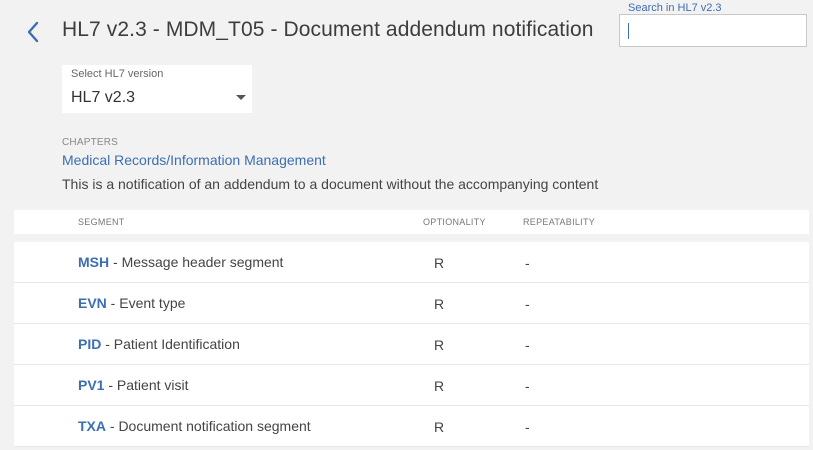 This screenshot has width=813, height=450. Describe the element at coordinates (196, 262) in the screenshot. I see `segment-description: - Message header segment` at that location.